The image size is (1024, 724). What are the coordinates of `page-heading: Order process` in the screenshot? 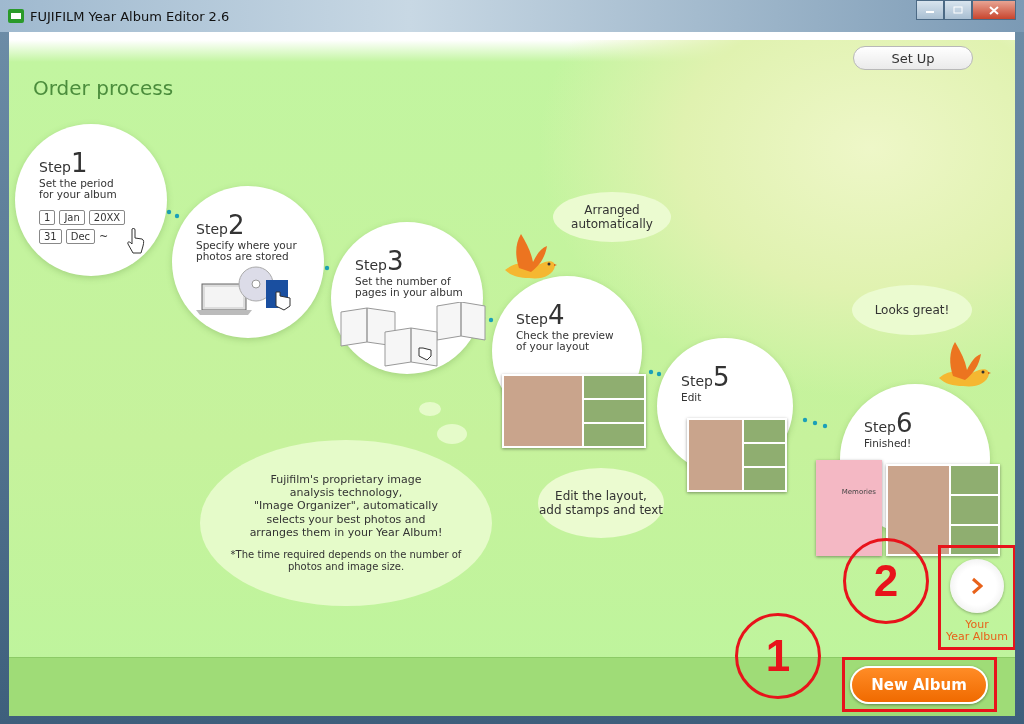 It's located at (103, 88).